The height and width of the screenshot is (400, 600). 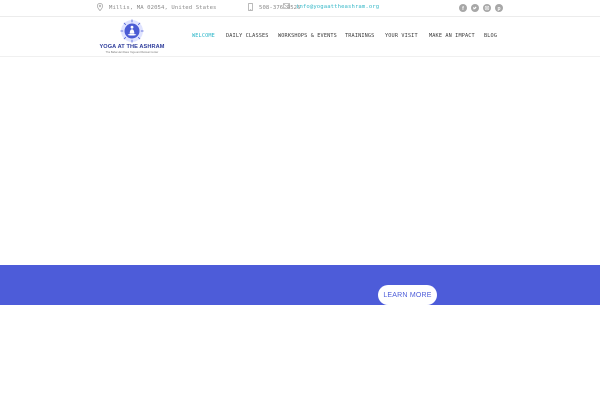 What do you see at coordinates (475, 8) in the screenshot?
I see `twitter-icon` at bounding box center [475, 8].